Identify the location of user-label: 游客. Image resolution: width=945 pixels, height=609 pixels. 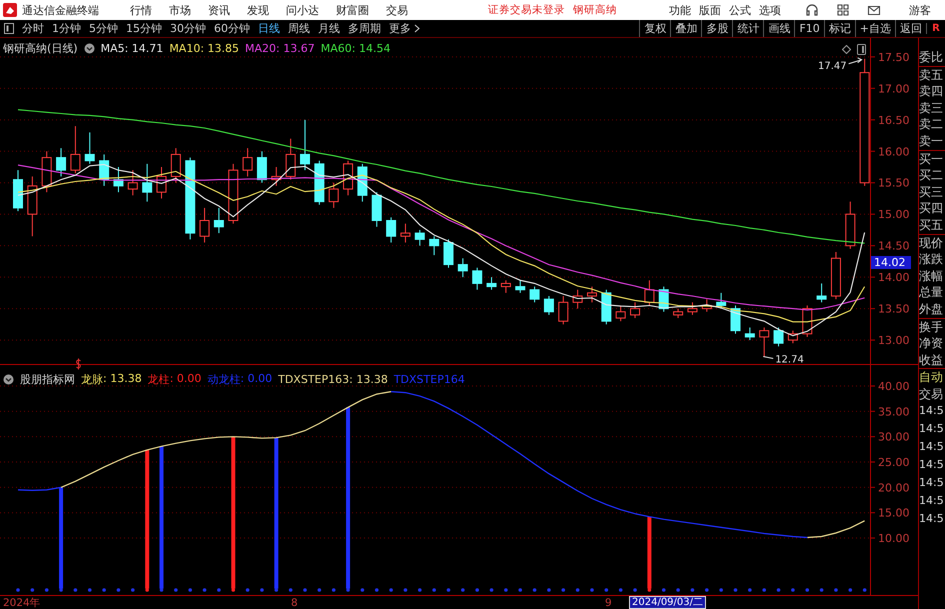
(920, 10).